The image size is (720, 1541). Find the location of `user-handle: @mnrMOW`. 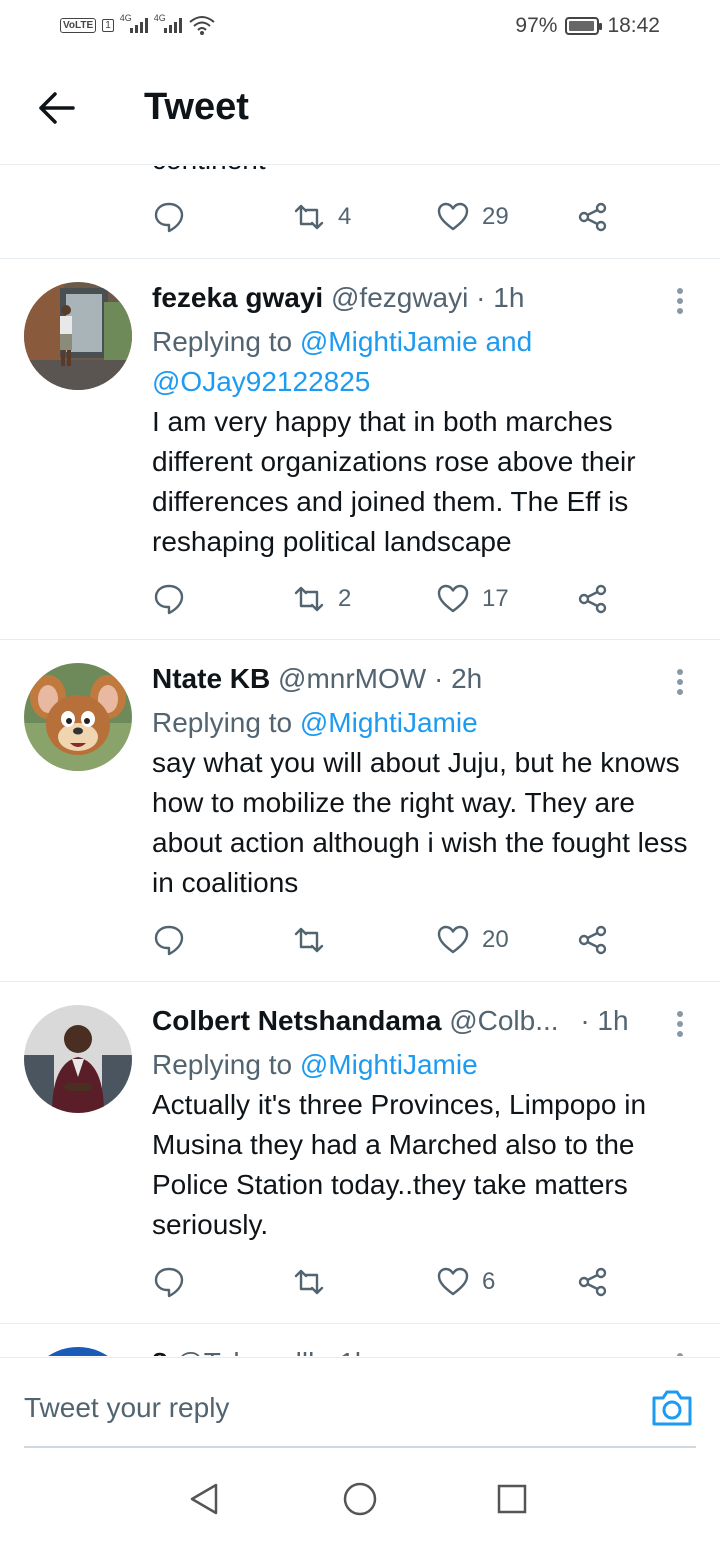

user-handle: @mnrMOW is located at coordinates (352, 678).